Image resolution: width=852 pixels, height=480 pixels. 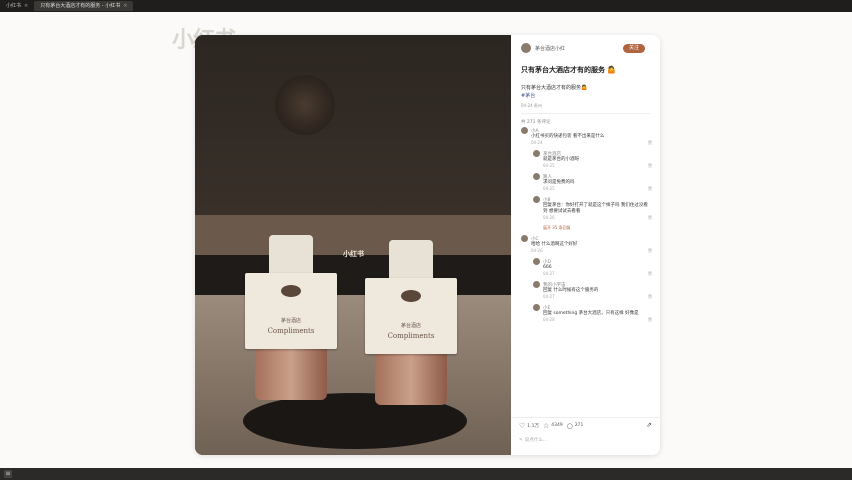 What do you see at coordinates (569, 70) in the screenshot?
I see `post-title: 只有茅台大酒店才有的服务 🤷` at bounding box center [569, 70].